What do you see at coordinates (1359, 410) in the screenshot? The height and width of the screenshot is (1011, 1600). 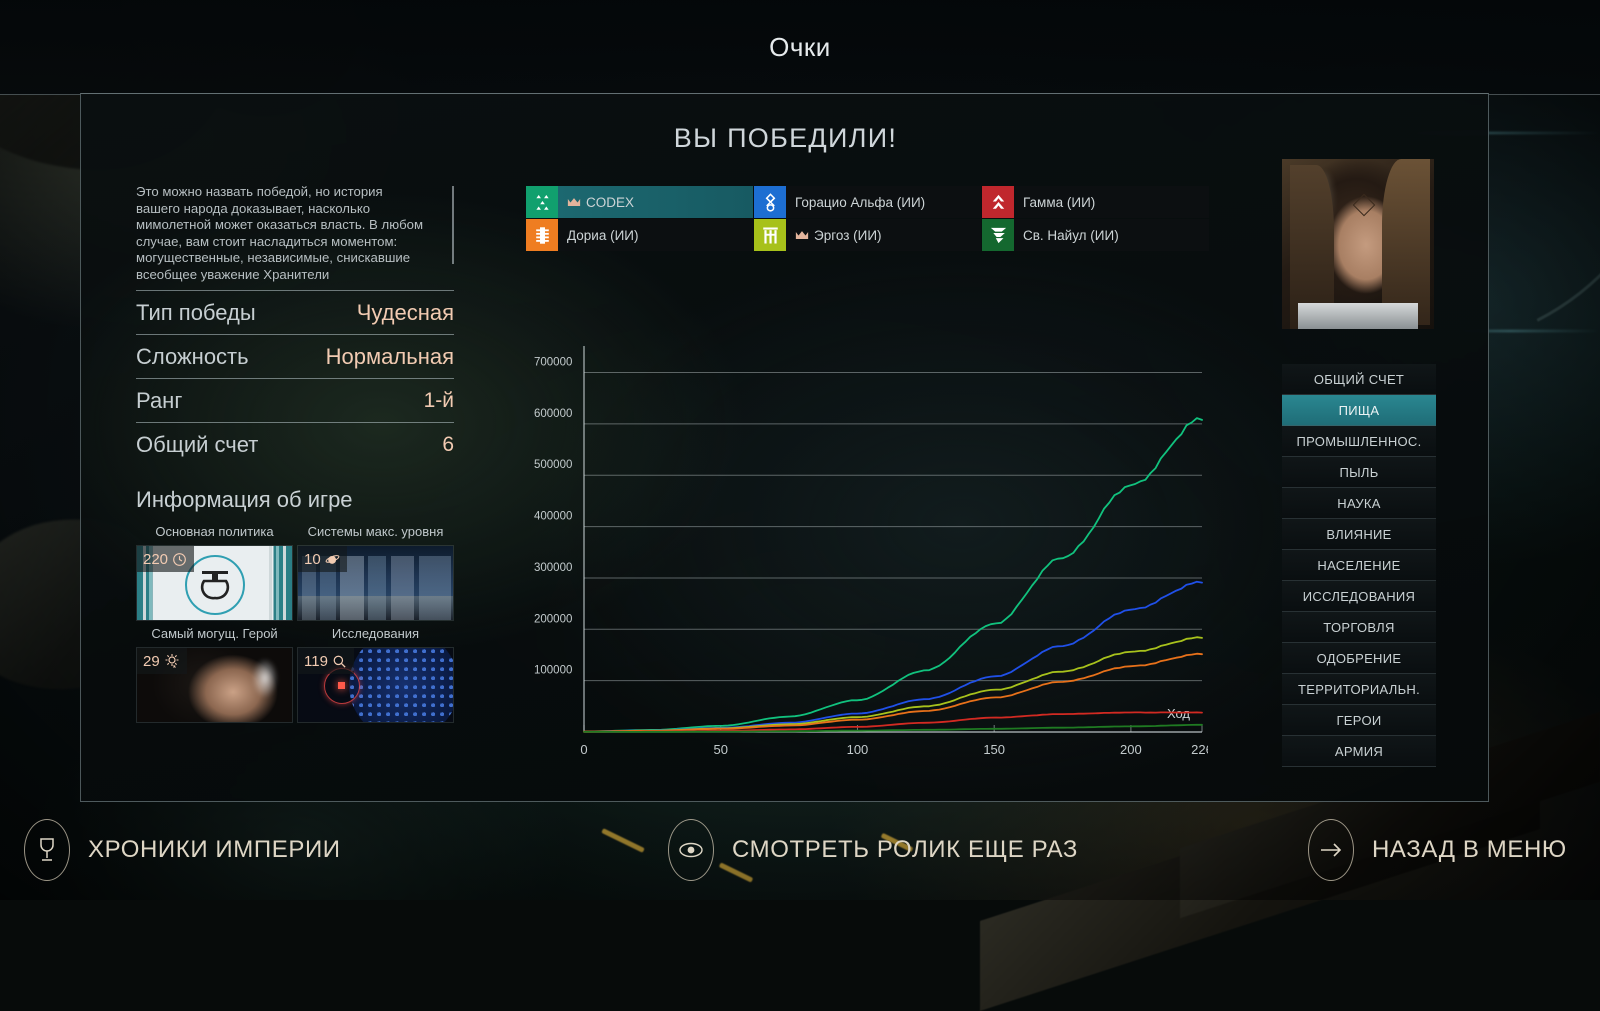 I see `metric-menu-item: ПИЩА` at bounding box center [1359, 410].